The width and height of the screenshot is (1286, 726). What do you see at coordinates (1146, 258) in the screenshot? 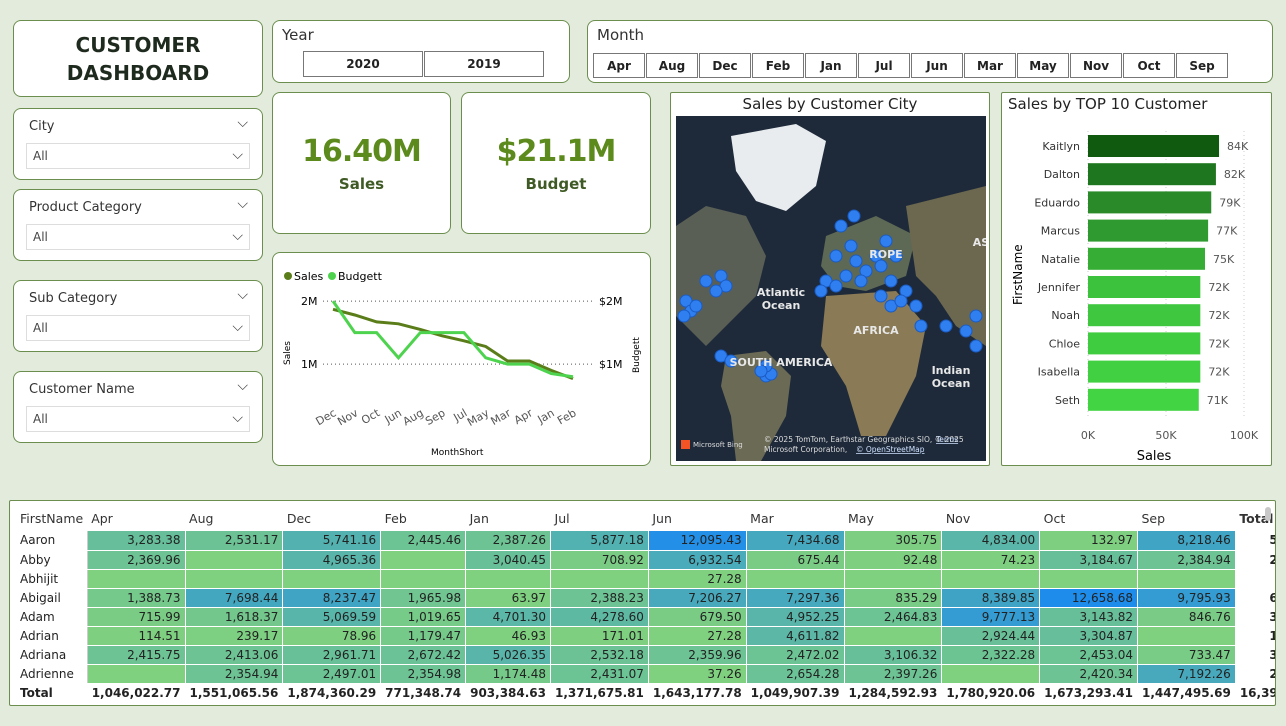
I see `bar-natalie` at bounding box center [1146, 258].